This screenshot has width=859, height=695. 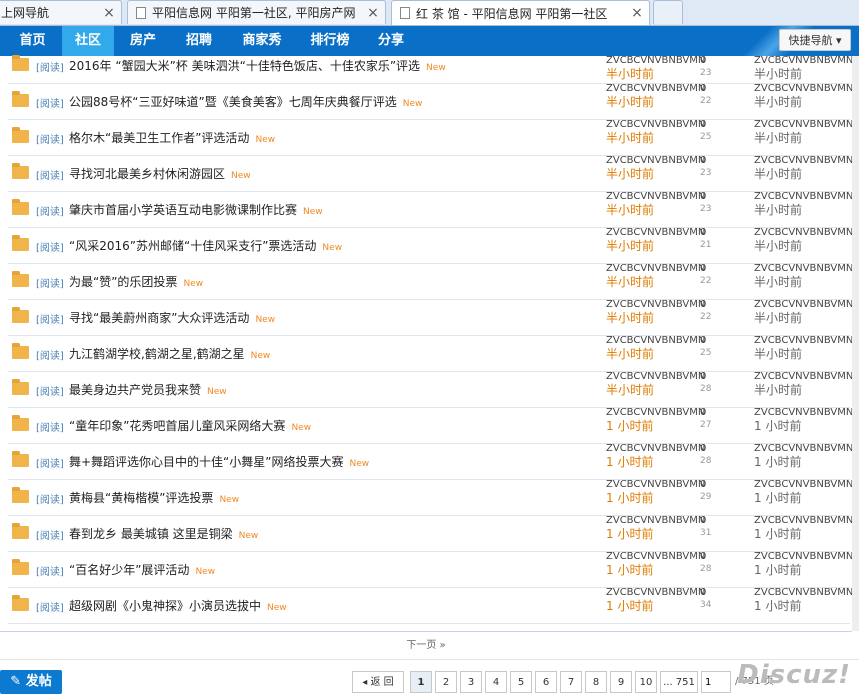 I want to click on page-number-button: 7, so click(x=571, y=682).